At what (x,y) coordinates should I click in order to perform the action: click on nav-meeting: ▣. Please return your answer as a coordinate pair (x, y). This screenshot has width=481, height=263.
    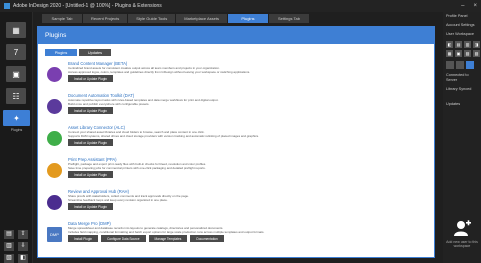
    Looking at the image, I should click on (16, 74).